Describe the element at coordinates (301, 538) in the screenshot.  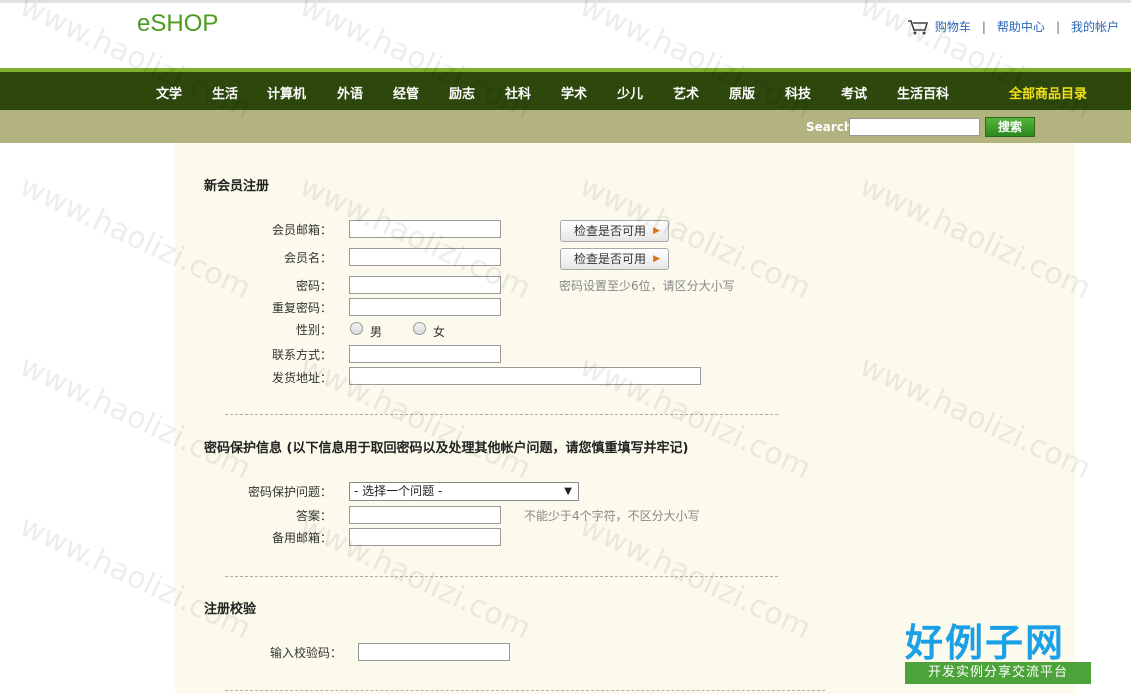
I see `backup-email-label: 备用邮箱：` at that location.